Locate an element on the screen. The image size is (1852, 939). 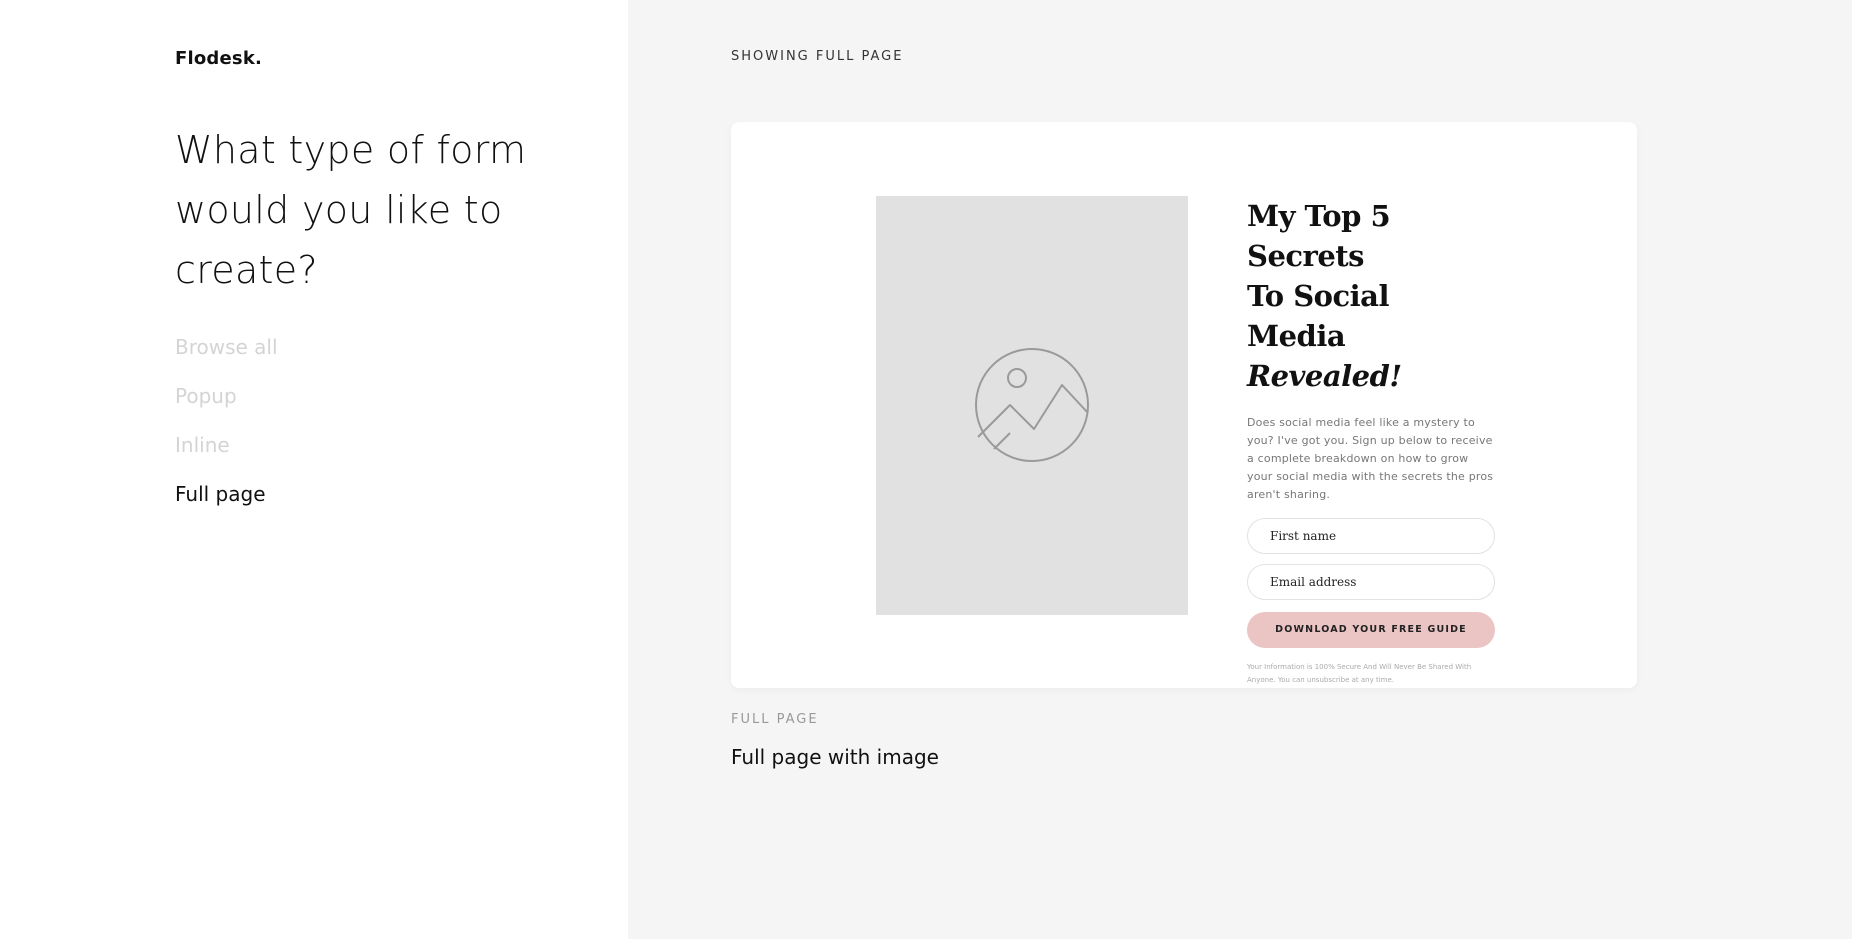
download-guide-button: DOWNLOAD YOUR FREE GUIDE is located at coordinates (1371, 630).